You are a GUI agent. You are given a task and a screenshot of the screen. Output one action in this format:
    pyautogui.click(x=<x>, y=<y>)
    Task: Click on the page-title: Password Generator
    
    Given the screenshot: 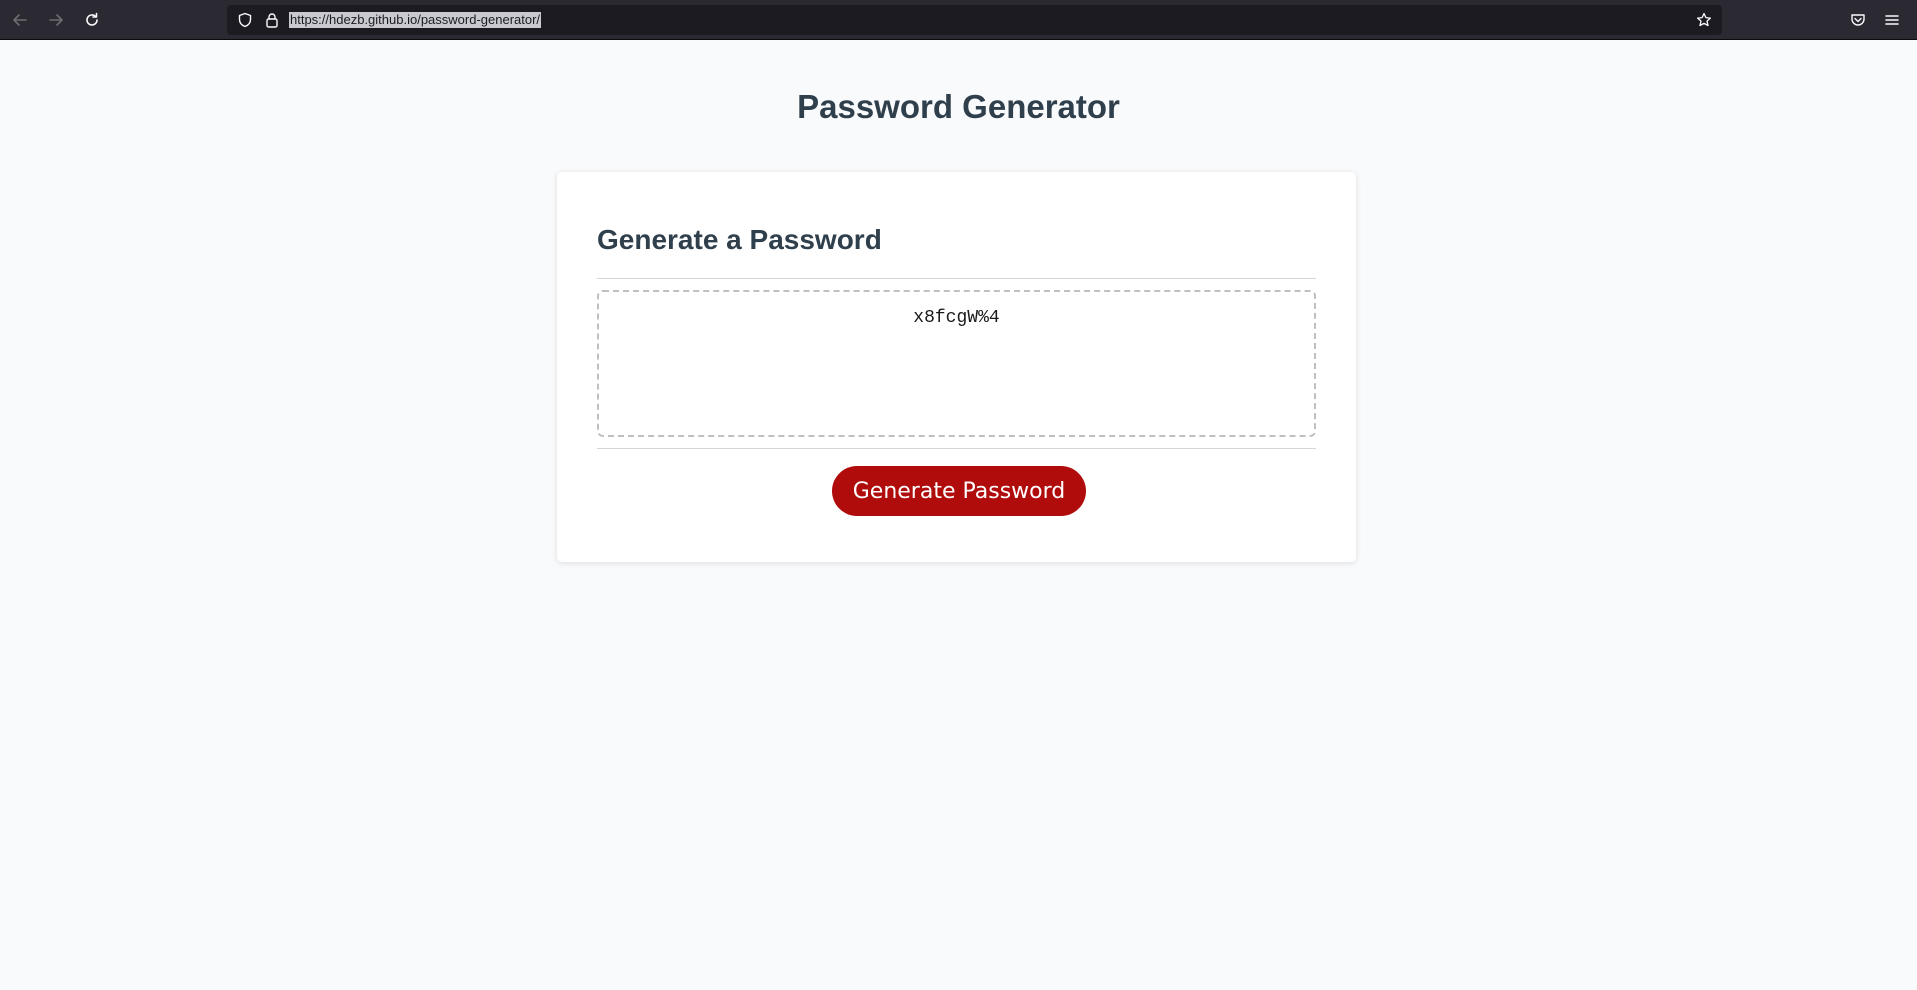 What is the action you would take?
    pyautogui.click(x=958, y=106)
    